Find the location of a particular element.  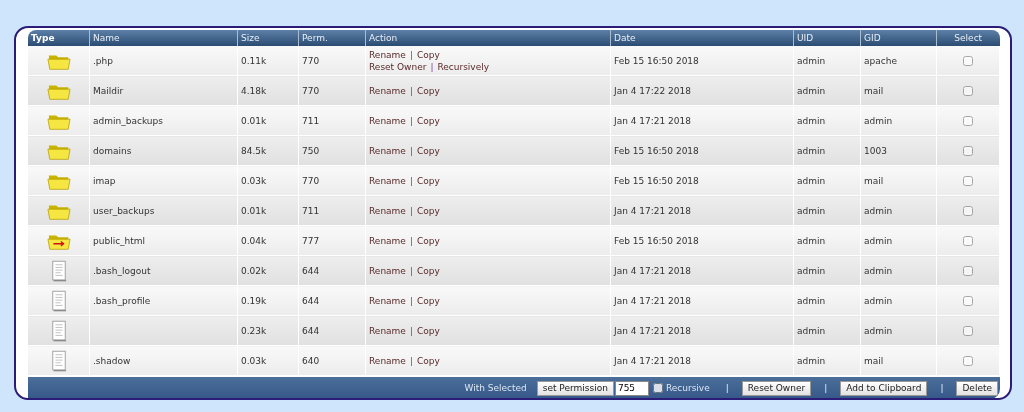

recursive-checkbox is located at coordinates (657, 388).